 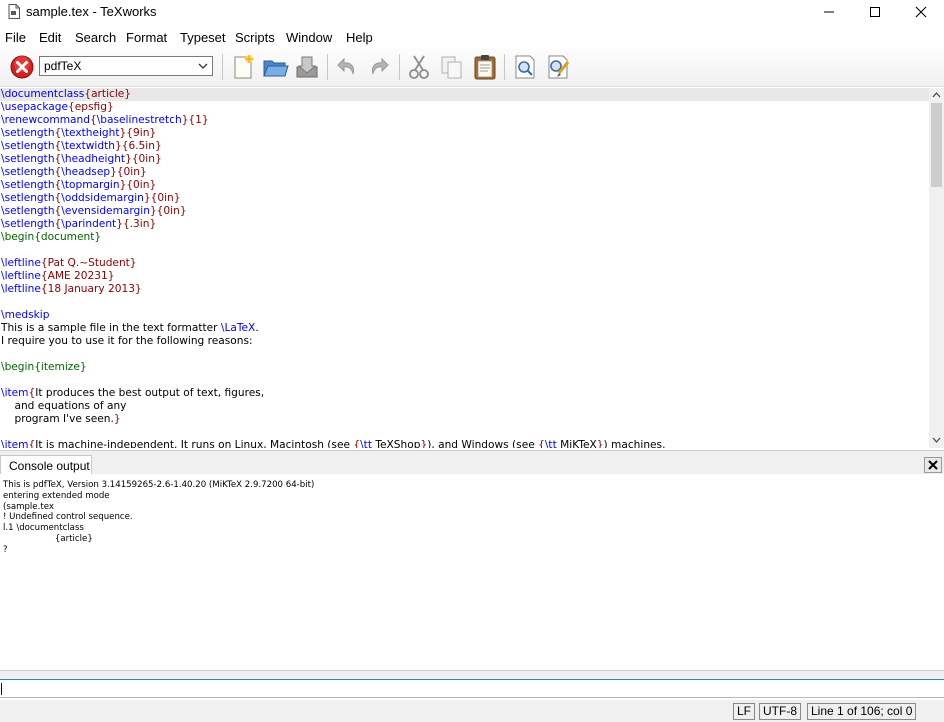 What do you see at coordinates (933, 465) in the screenshot?
I see `close-console-button` at bounding box center [933, 465].